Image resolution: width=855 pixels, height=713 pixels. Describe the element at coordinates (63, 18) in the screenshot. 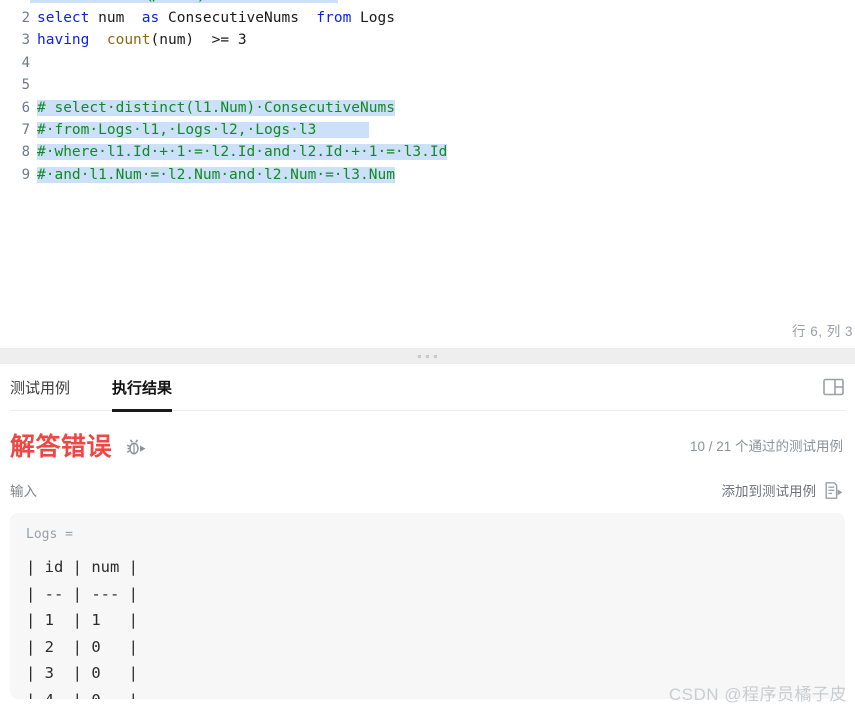

I see `code-token: select` at that location.